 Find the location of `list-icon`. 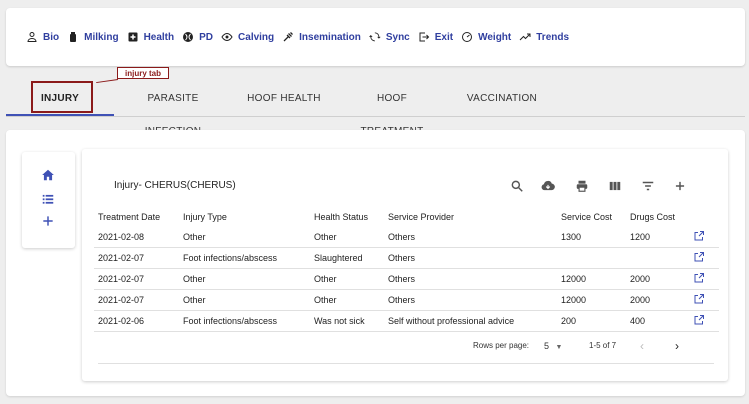

list-icon is located at coordinates (48, 199).